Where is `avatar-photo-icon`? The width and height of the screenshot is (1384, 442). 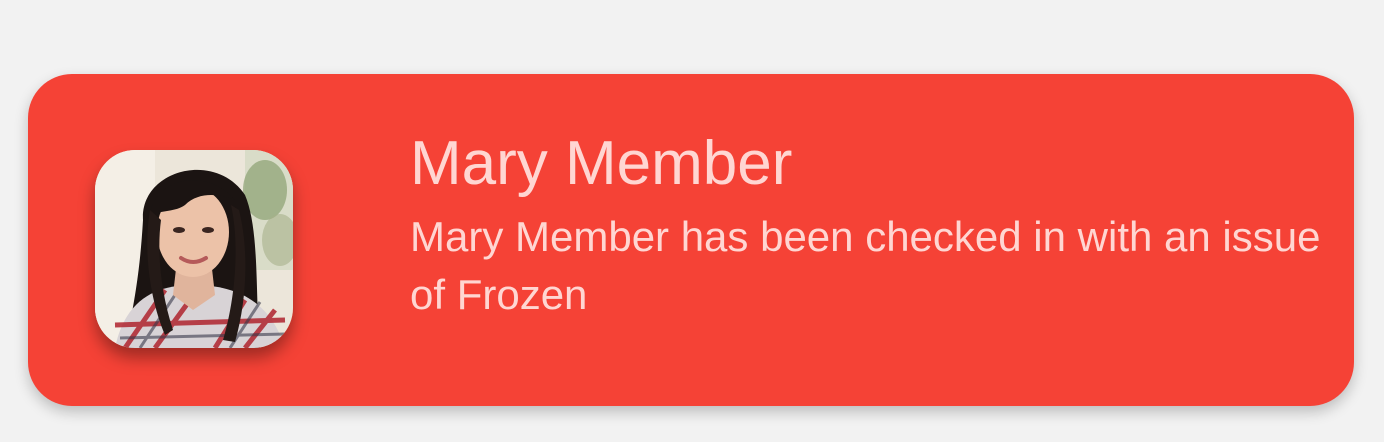
avatar-photo-icon is located at coordinates (194, 249).